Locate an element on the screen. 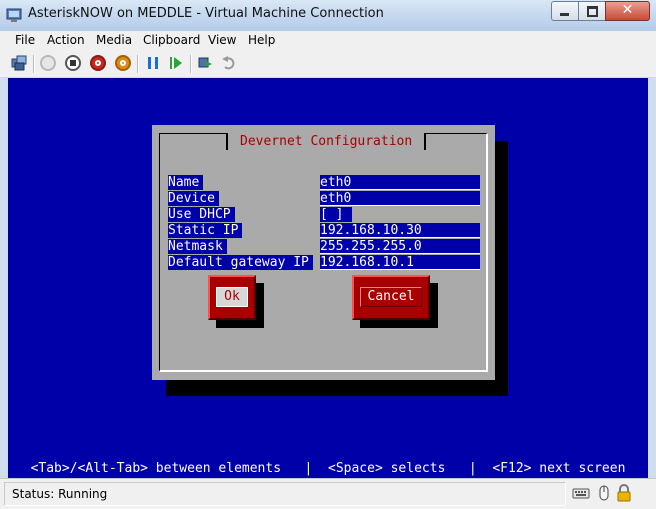 This screenshot has width=656, height=509. status-panel: Status: Running is located at coordinates (285, 494).